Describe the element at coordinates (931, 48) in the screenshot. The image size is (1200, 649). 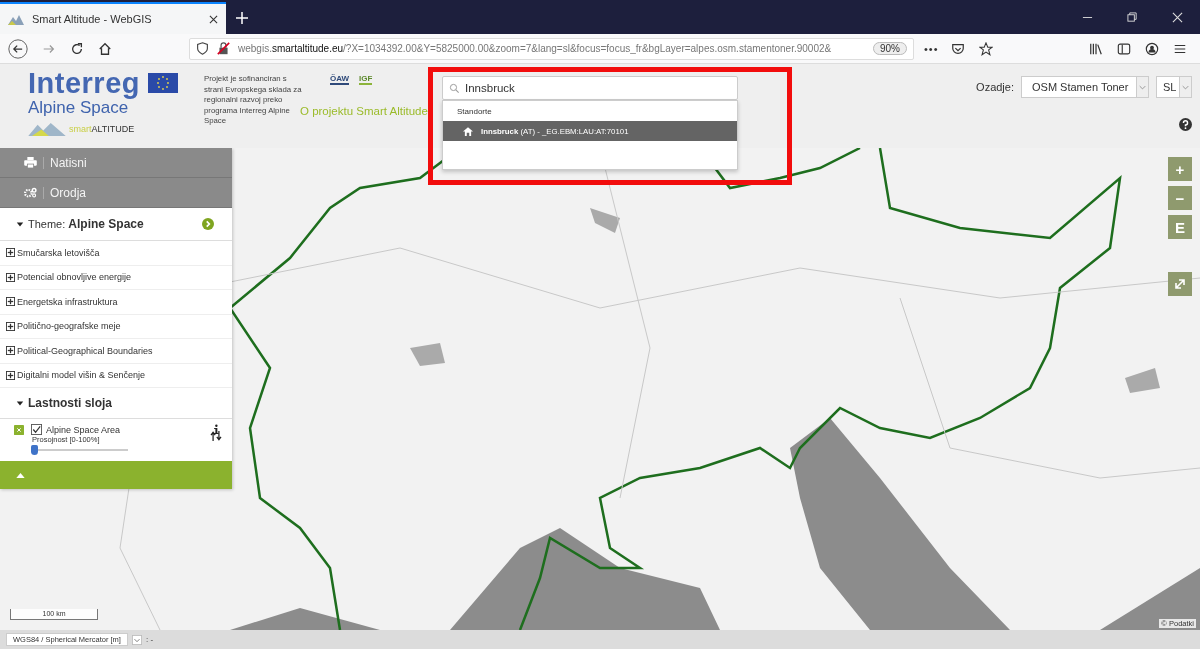
I see `page-actions-menu: •••` at that location.